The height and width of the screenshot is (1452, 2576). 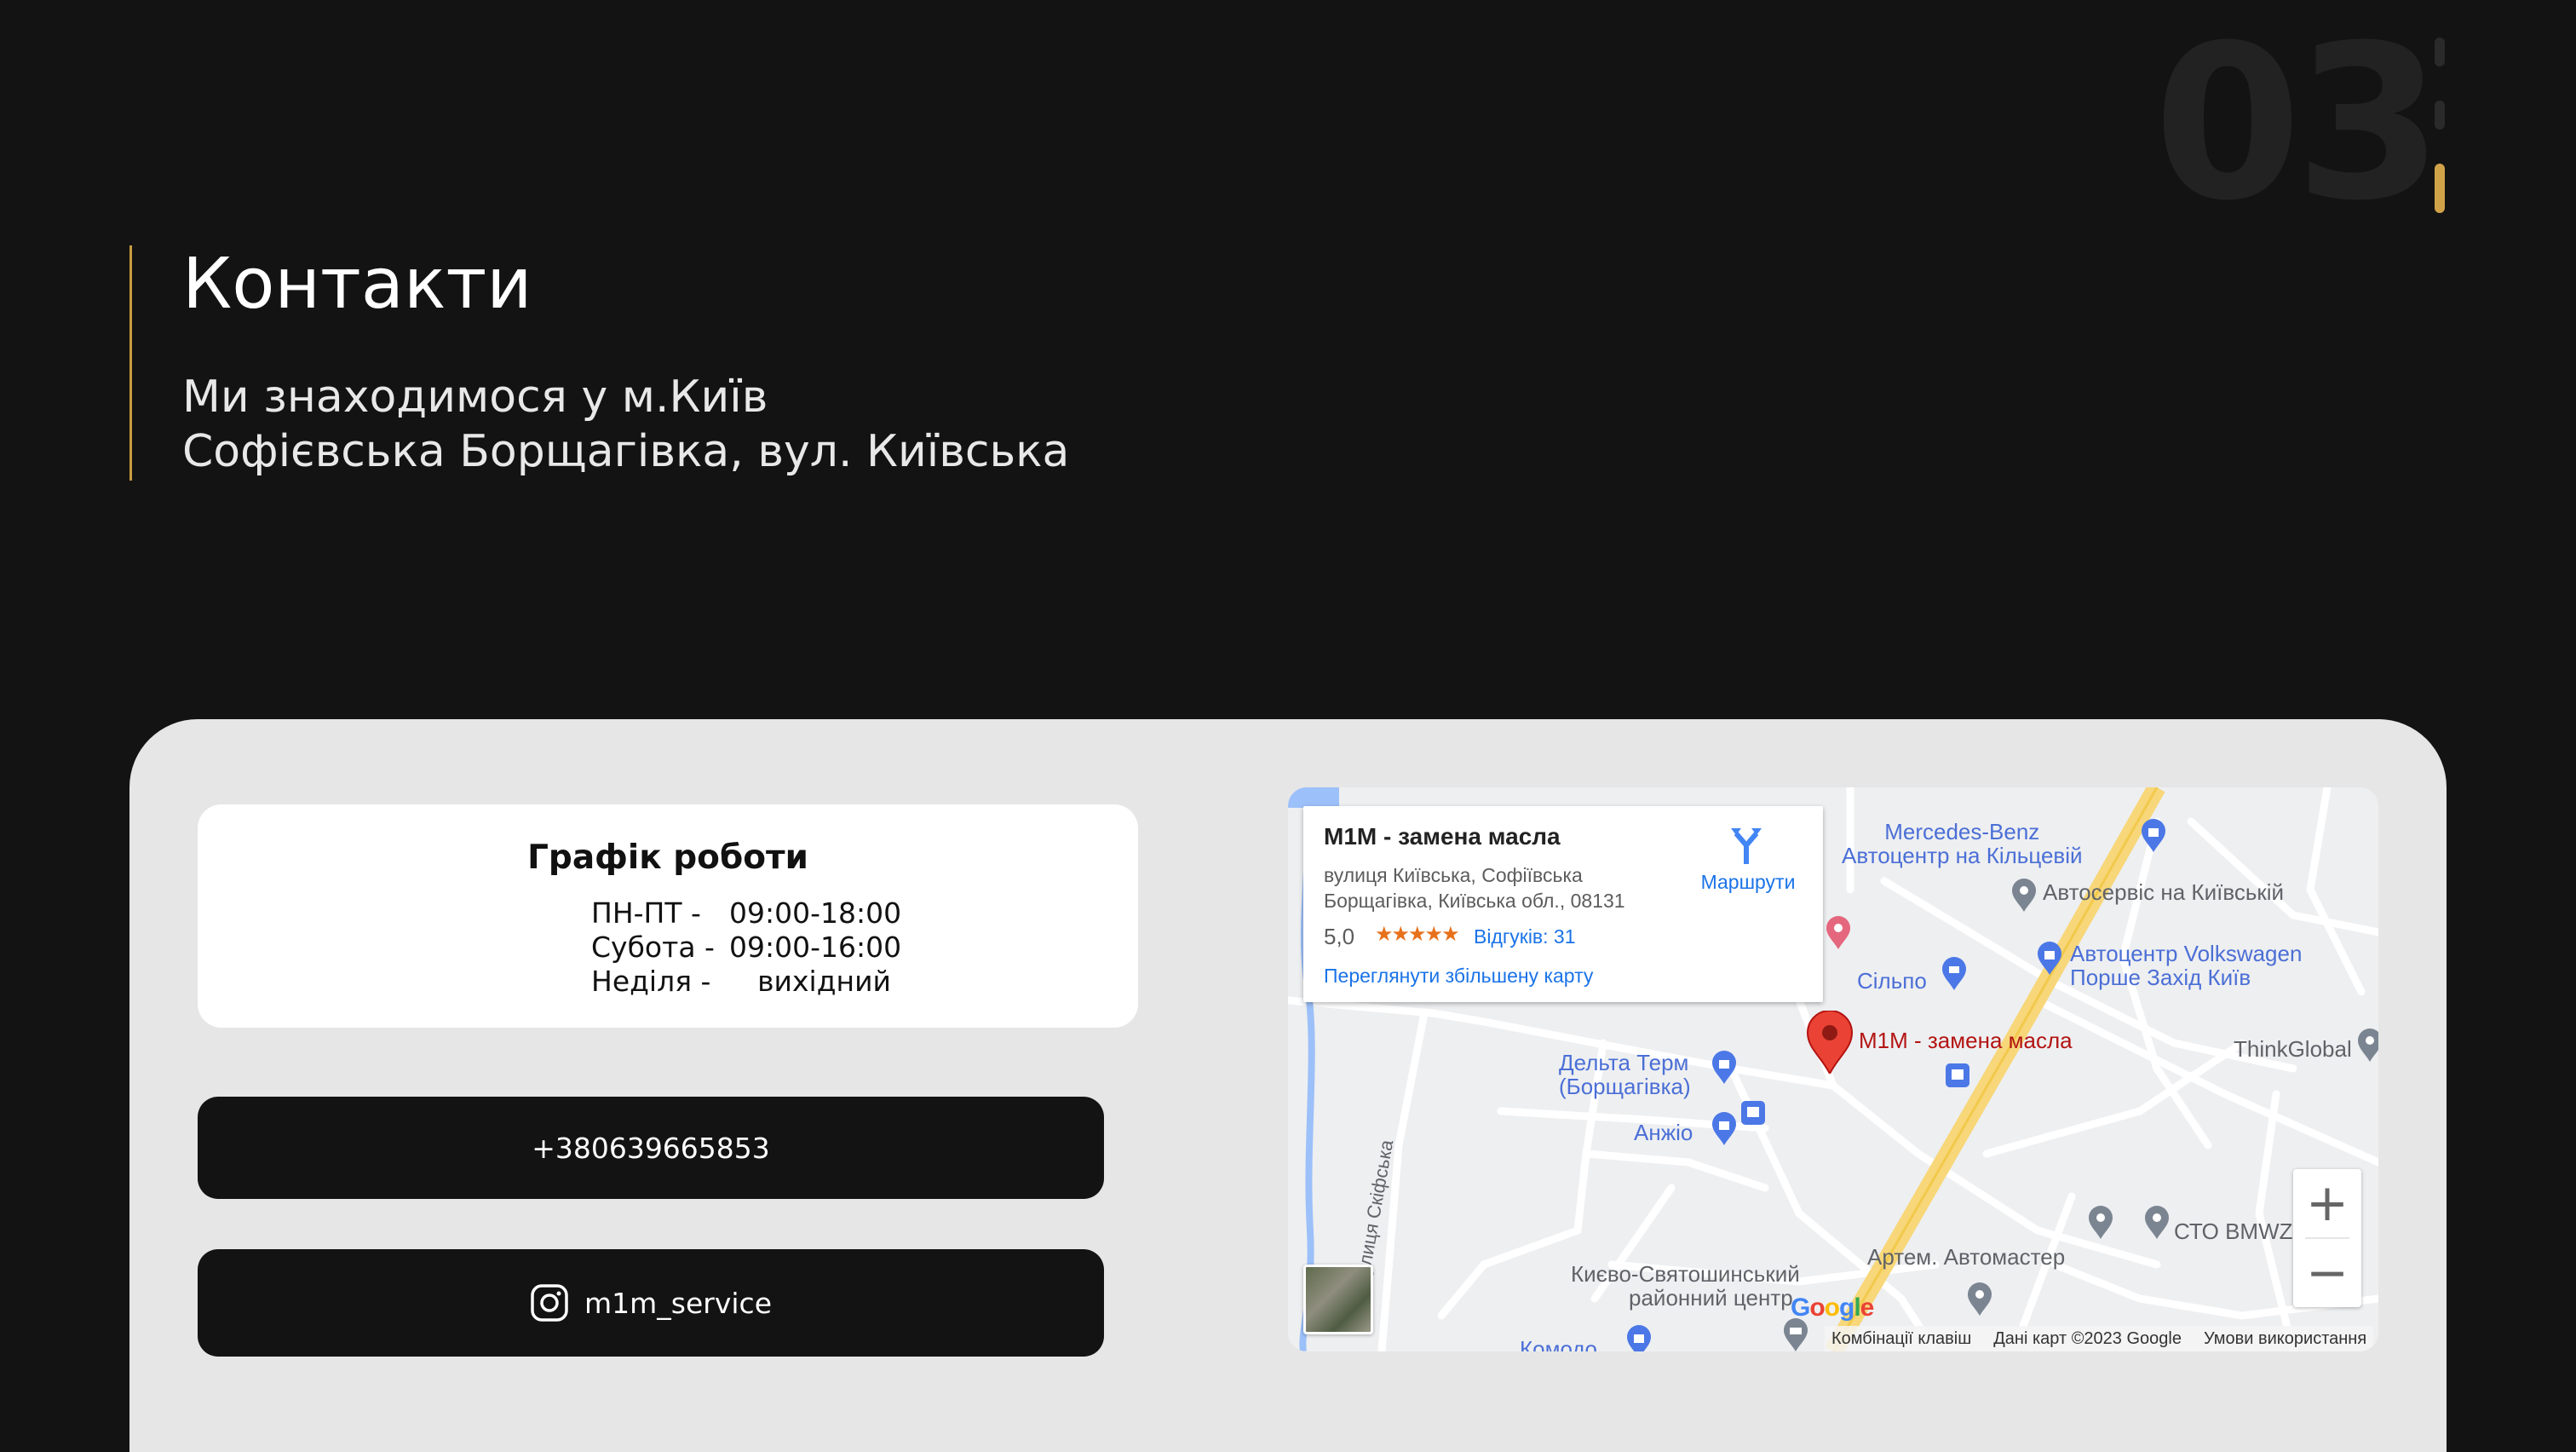 What do you see at coordinates (1418, 935) in the screenshot?
I see `rating-stars-icon: ★★★★★` at bounding box center [1418, 935].